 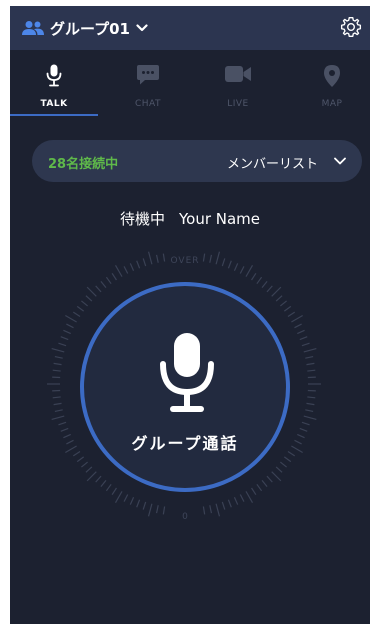 What do you see at coordinates (219, 219) in the screenshot?
I see `user-name: Your Name` at bounding box center [219, 219].